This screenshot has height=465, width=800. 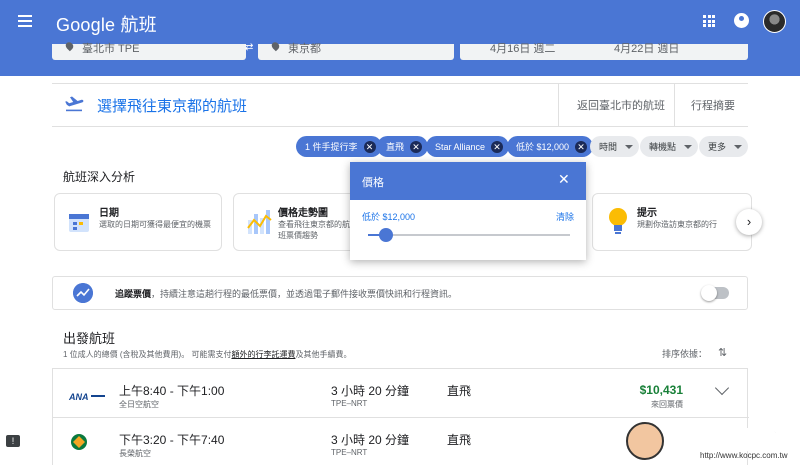 I want to click on insight-card-desc: 選取的日期可獲得最便宜的機票, so click(x=155, y=224).